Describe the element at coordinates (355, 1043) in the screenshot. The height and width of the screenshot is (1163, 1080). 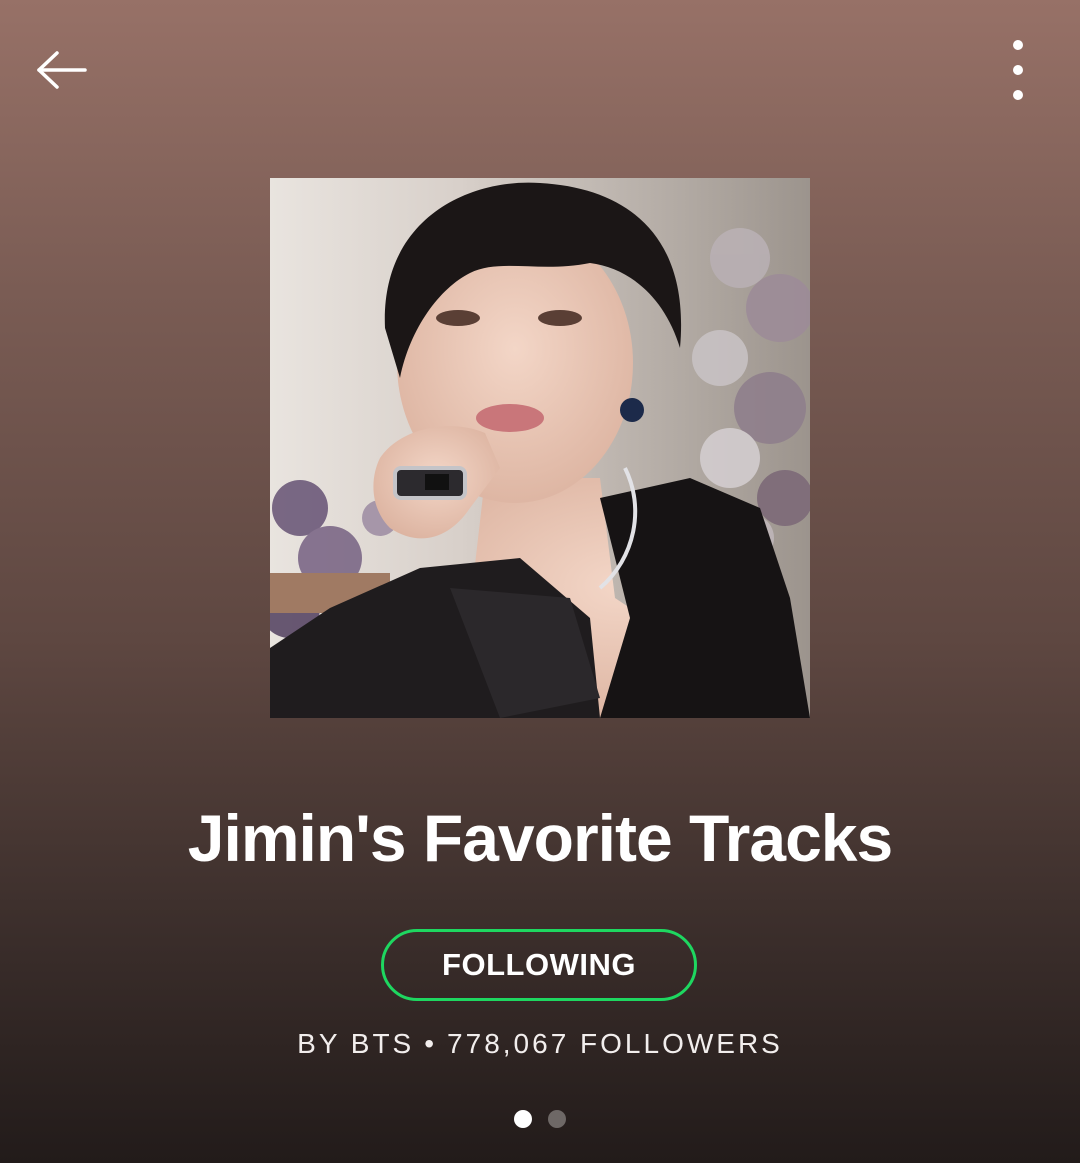
I see `owner-text: BY BTS` at that location.